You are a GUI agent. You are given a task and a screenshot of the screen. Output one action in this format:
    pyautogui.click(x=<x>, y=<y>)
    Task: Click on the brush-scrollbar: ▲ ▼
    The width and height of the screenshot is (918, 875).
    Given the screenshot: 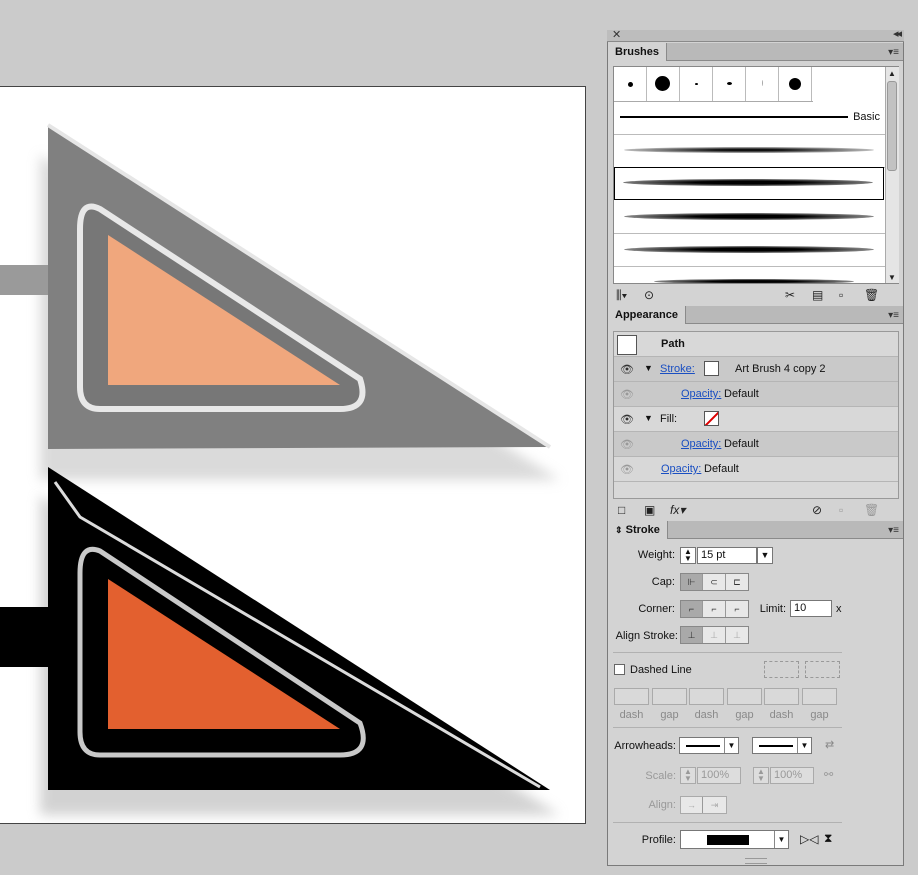 What is the action you would take?
    pyautogui.click(x=892, y=175)
    